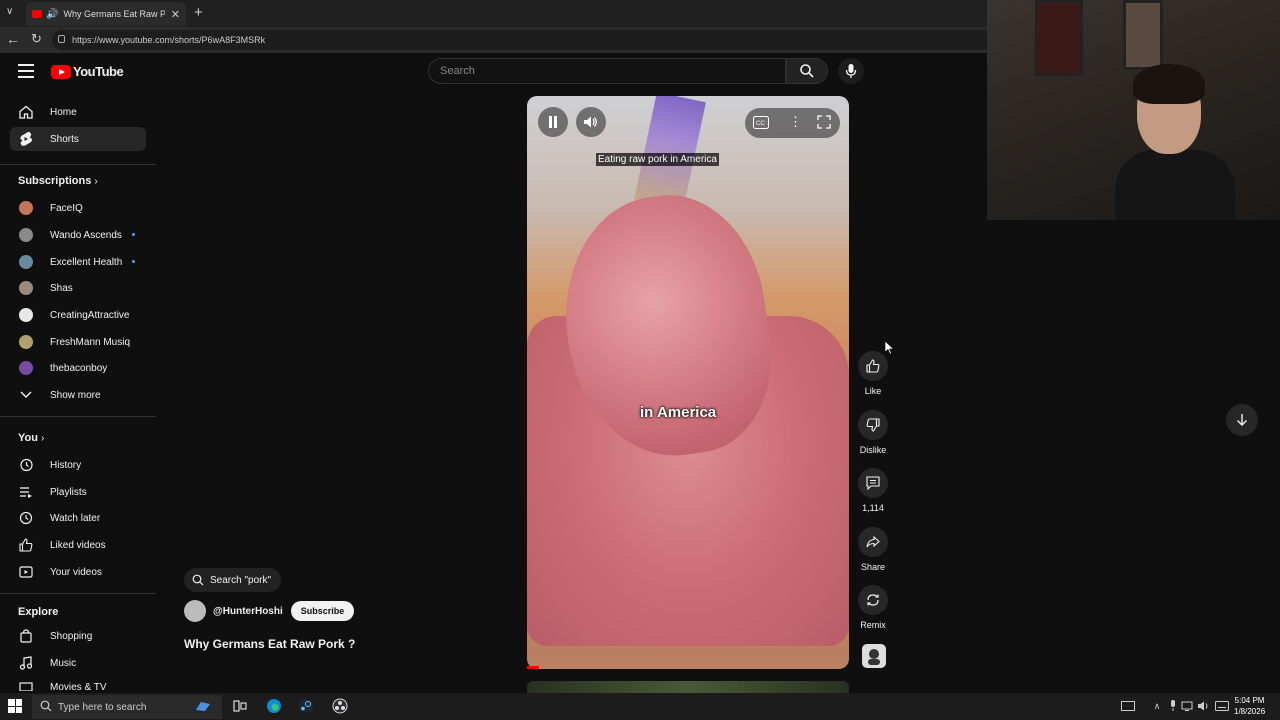 The height and width of the screenshot is (720, 1280). I want to click on sidebar-item-shorts: Shorts, so click(78, 139).